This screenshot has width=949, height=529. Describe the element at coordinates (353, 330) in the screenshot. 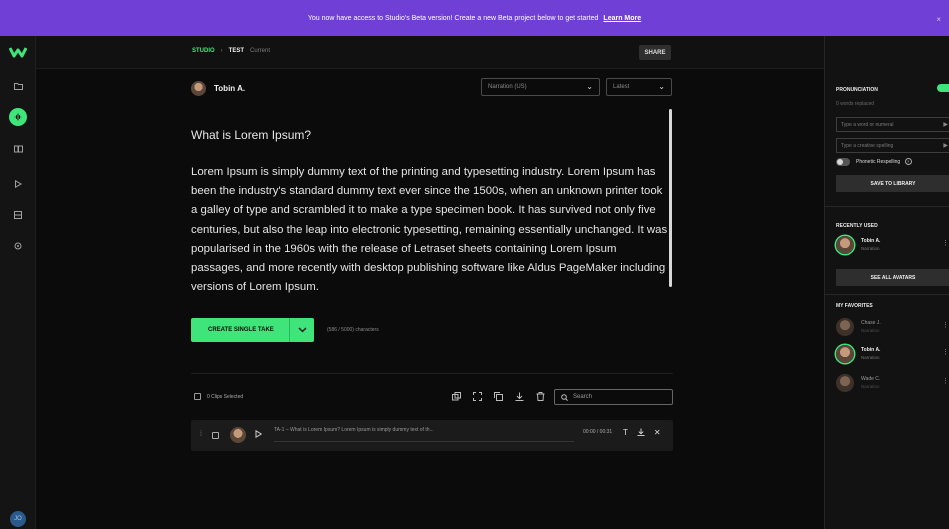

I see `character-count: (586 / 5000) characters` at that location.